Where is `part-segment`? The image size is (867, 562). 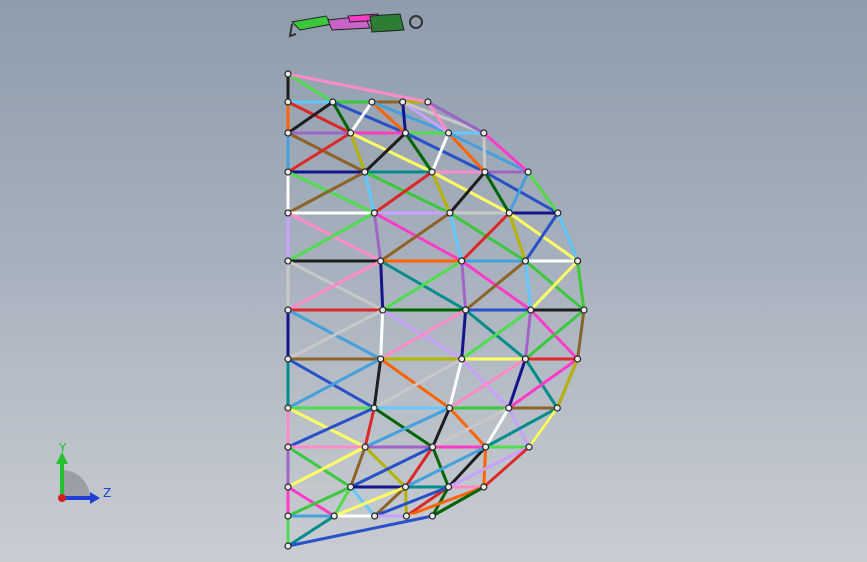 part-segment is located at coordinates (387, 23).